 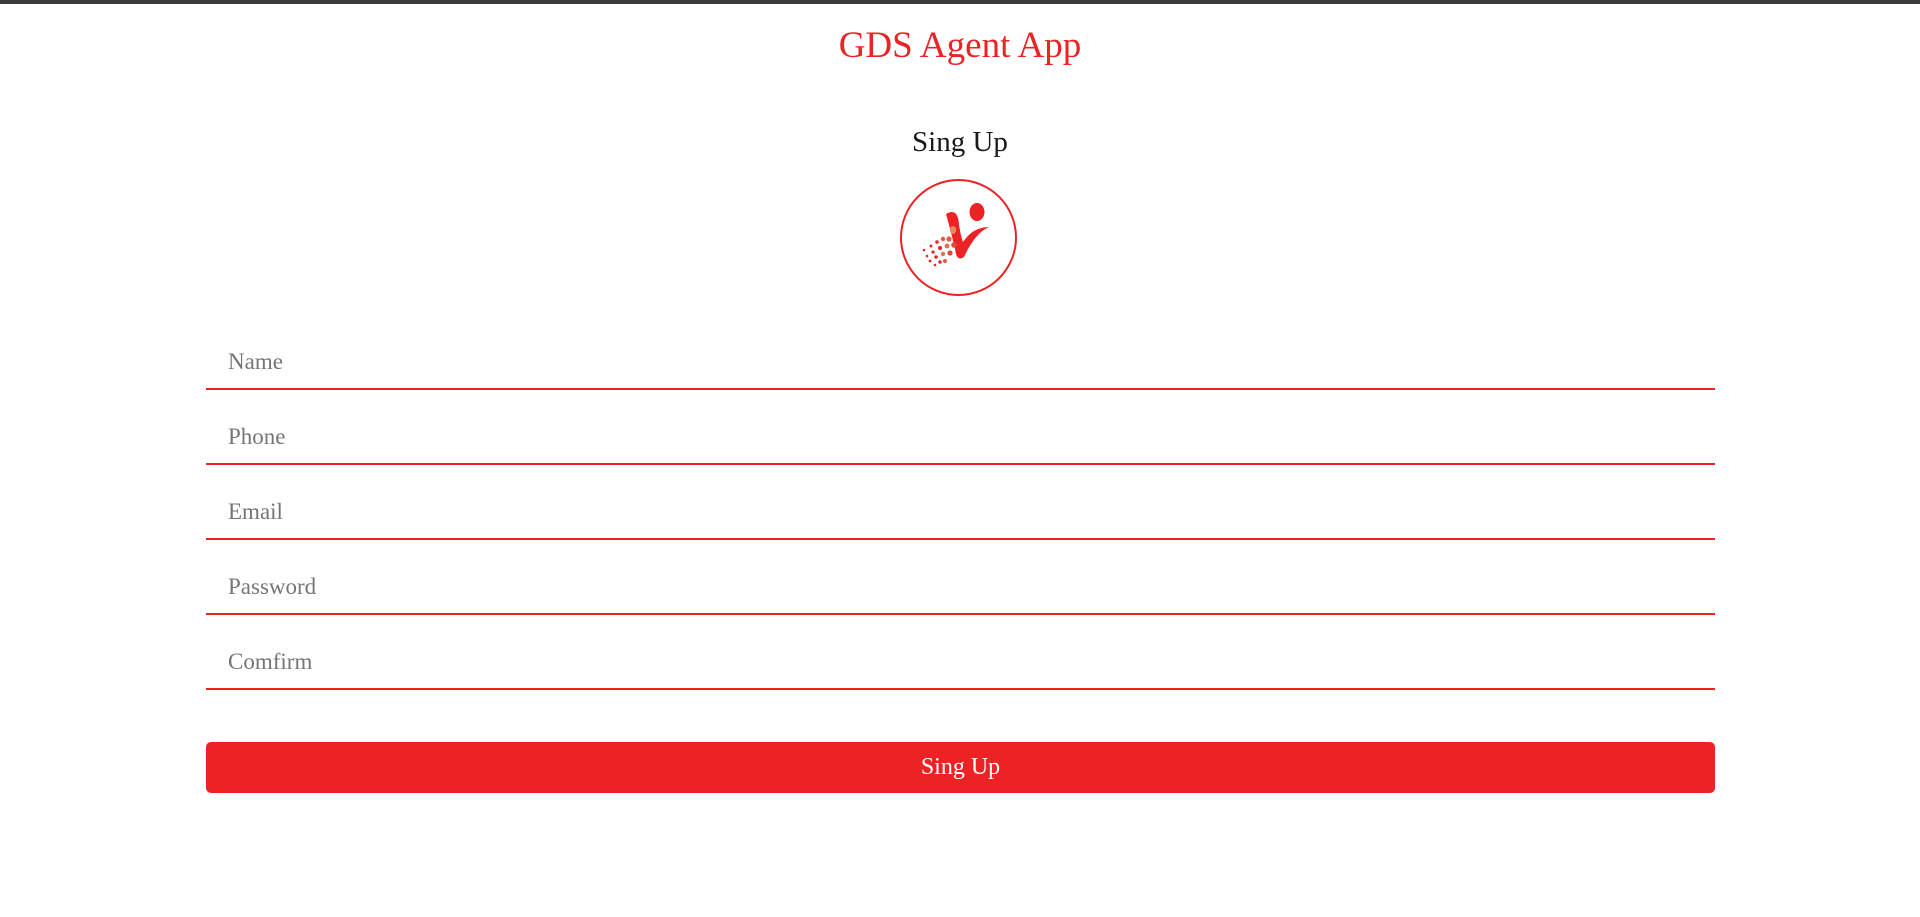 I want to click on phone-input, so click(x=960, y=437).